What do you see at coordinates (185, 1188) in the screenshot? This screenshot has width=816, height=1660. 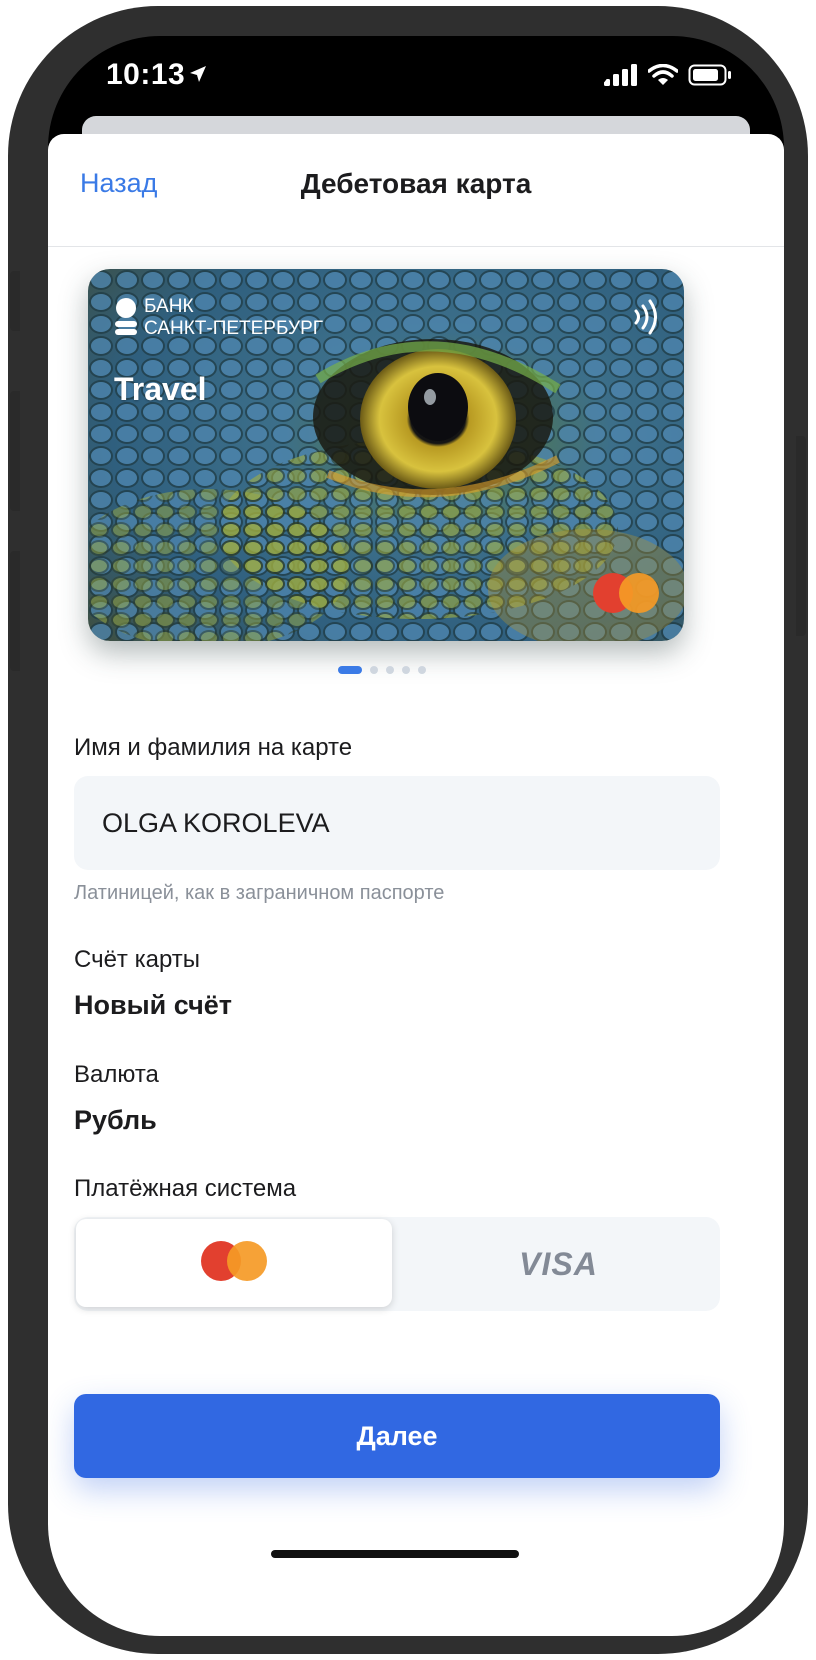 I see `payment-system-label: Платёжная система` at bounding box center [185, 1188].